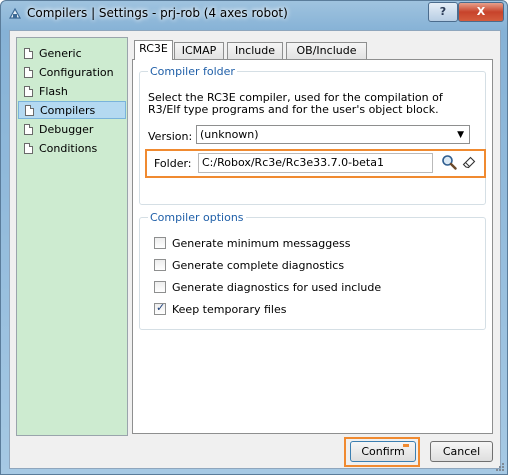  Describe the element at coordinates (461, 451) in the screenshot. I see `cancel-button: Cancel` at that location.